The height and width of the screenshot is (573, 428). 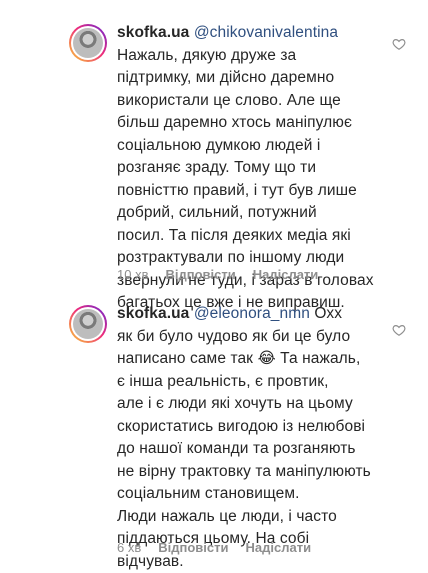 What do you see at coordinates (132, 274) in the screenshot?
I see `comment-time: 10 хв` at bounding box center [132, 274].